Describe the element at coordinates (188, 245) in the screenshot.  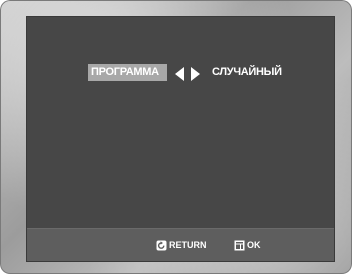
I see `return-label: RETURN` at that location.